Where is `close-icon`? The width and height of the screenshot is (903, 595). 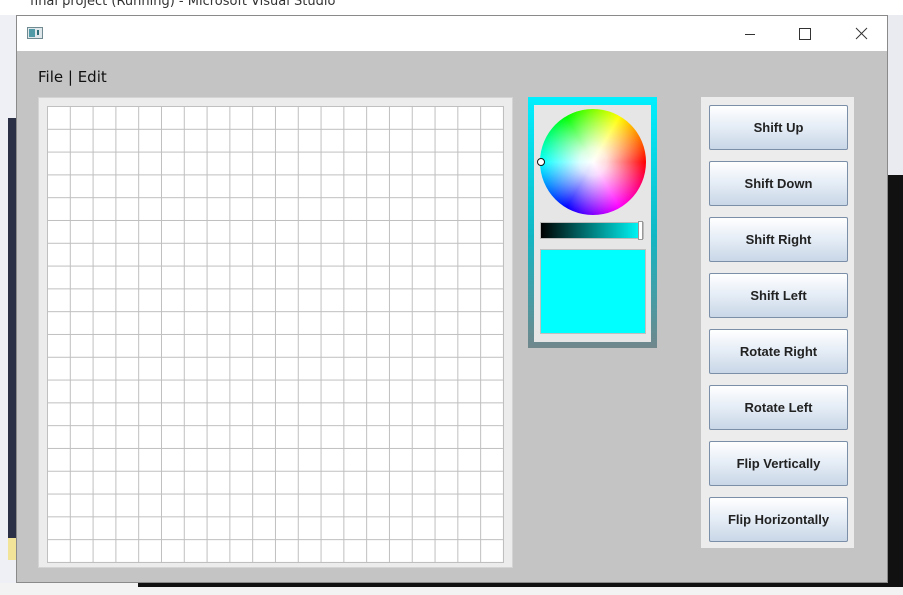 close-icon is located at coordinates (861, 33).